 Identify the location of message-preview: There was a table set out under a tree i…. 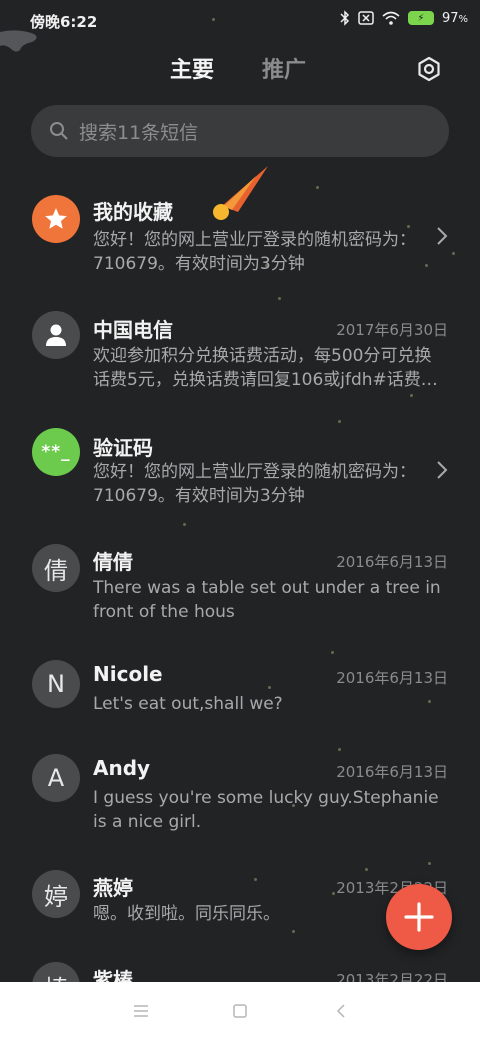
(267, 600).